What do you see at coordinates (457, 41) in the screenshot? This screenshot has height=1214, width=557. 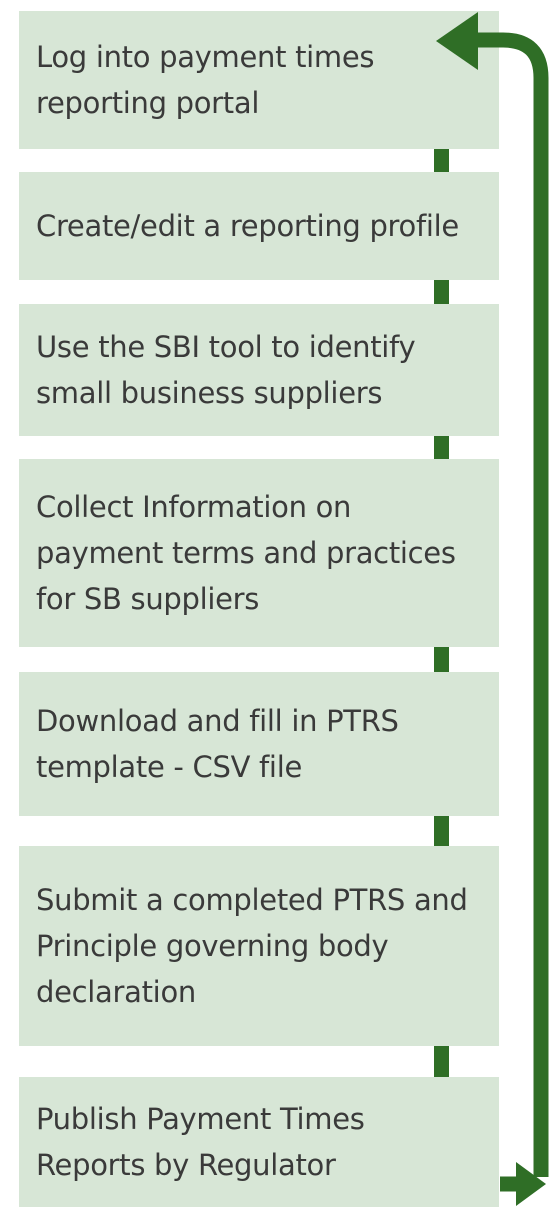 I see `loop-arrowhead-left-icon` at bounding box center [457, 41].